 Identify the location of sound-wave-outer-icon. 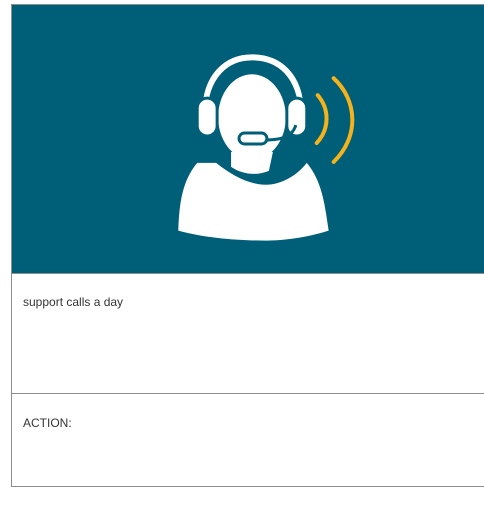
(343, 120).